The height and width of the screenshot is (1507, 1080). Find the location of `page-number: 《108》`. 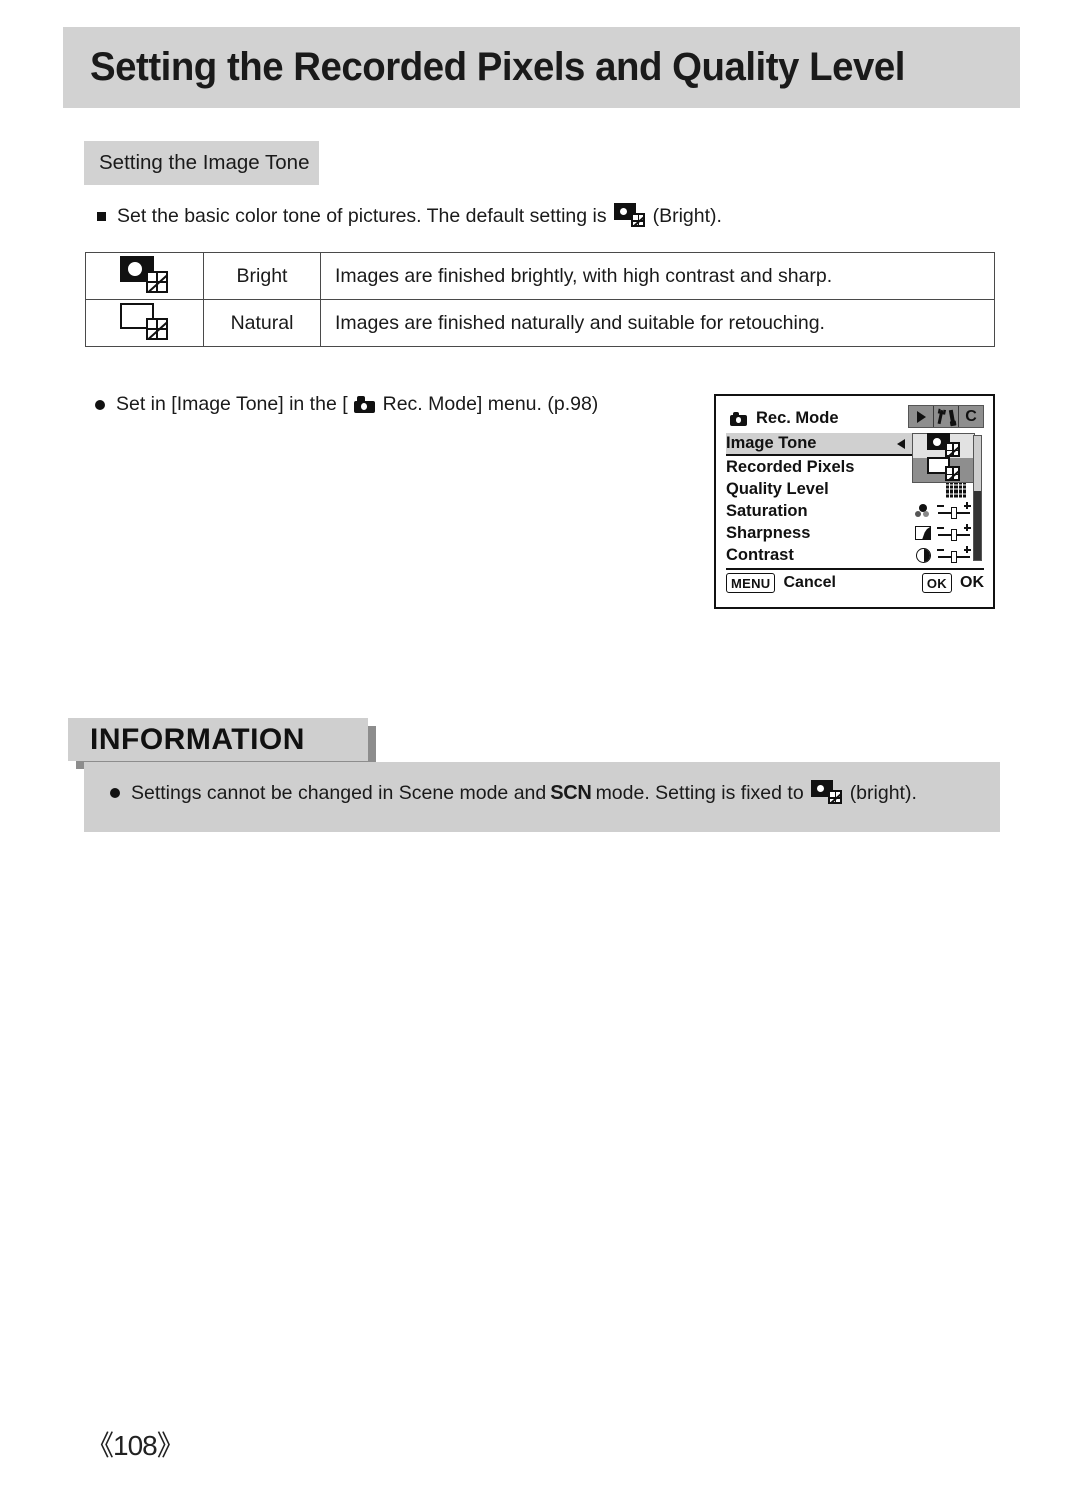

page-number: 《108》 is located at coordinates (135, 1445).